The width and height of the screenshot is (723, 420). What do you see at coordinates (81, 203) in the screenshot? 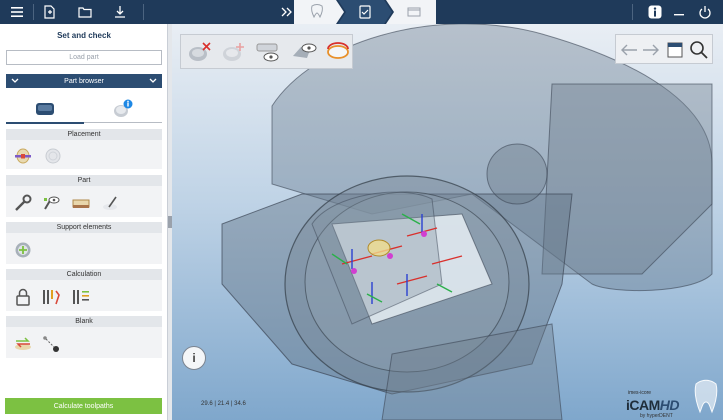
I see `part-box-icon` at bounding box center [81, 203].